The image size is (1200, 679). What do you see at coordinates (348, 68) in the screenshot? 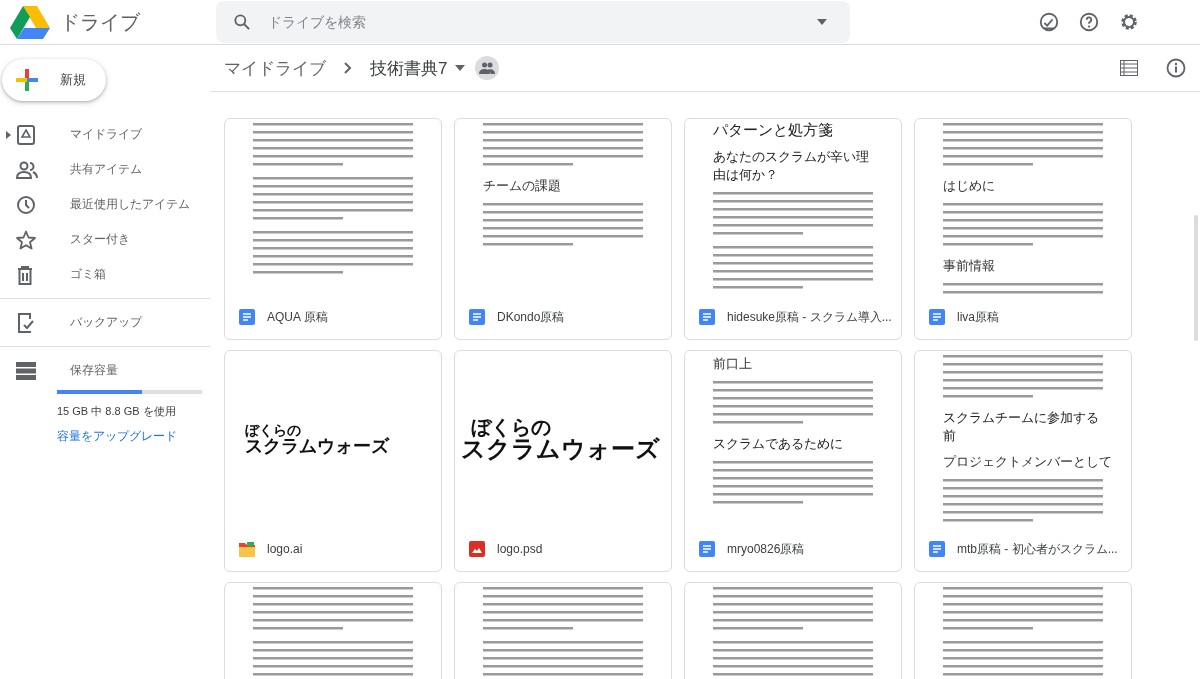
I see `chevron-right-icon` at bounding box center [348, 68].